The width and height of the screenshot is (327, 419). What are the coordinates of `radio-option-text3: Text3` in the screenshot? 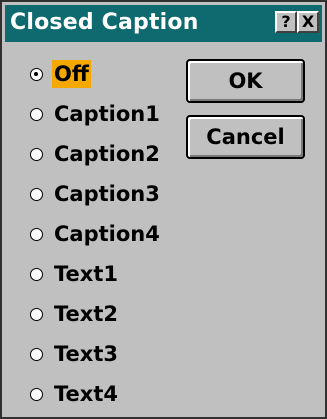 It's located at (75, 354).